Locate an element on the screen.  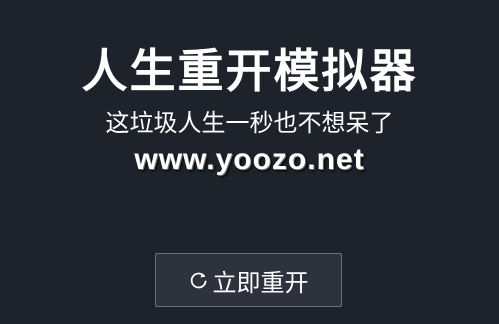
restart-button: 立即重开 is located at coordinates (248, 280).